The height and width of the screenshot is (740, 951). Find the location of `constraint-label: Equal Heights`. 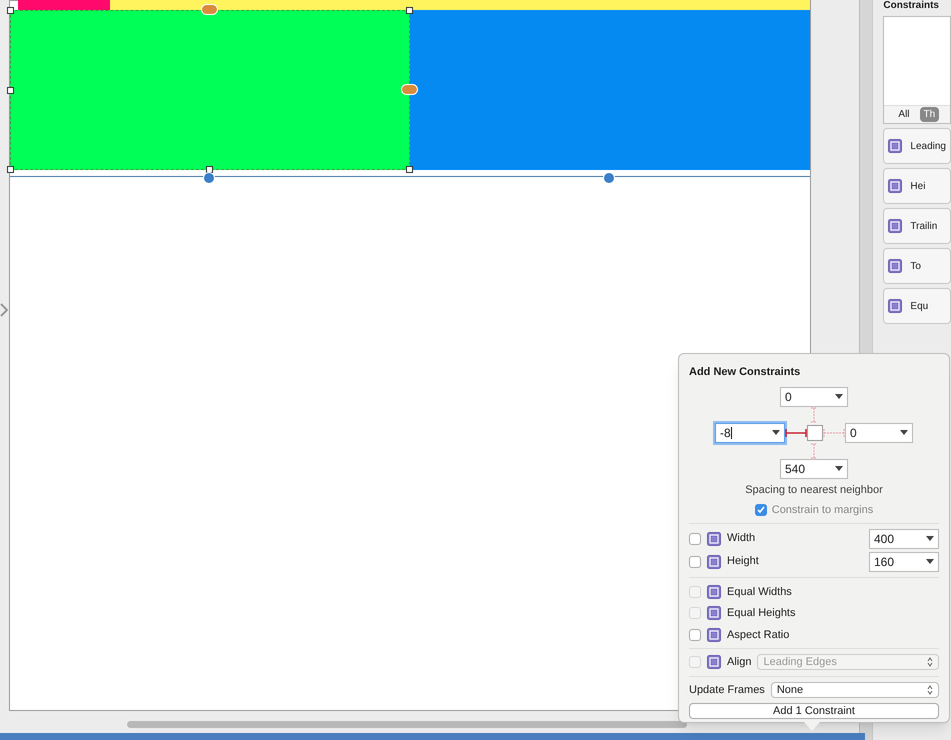

constraint-label: Equal Heights is located at coordinates (761, 613).